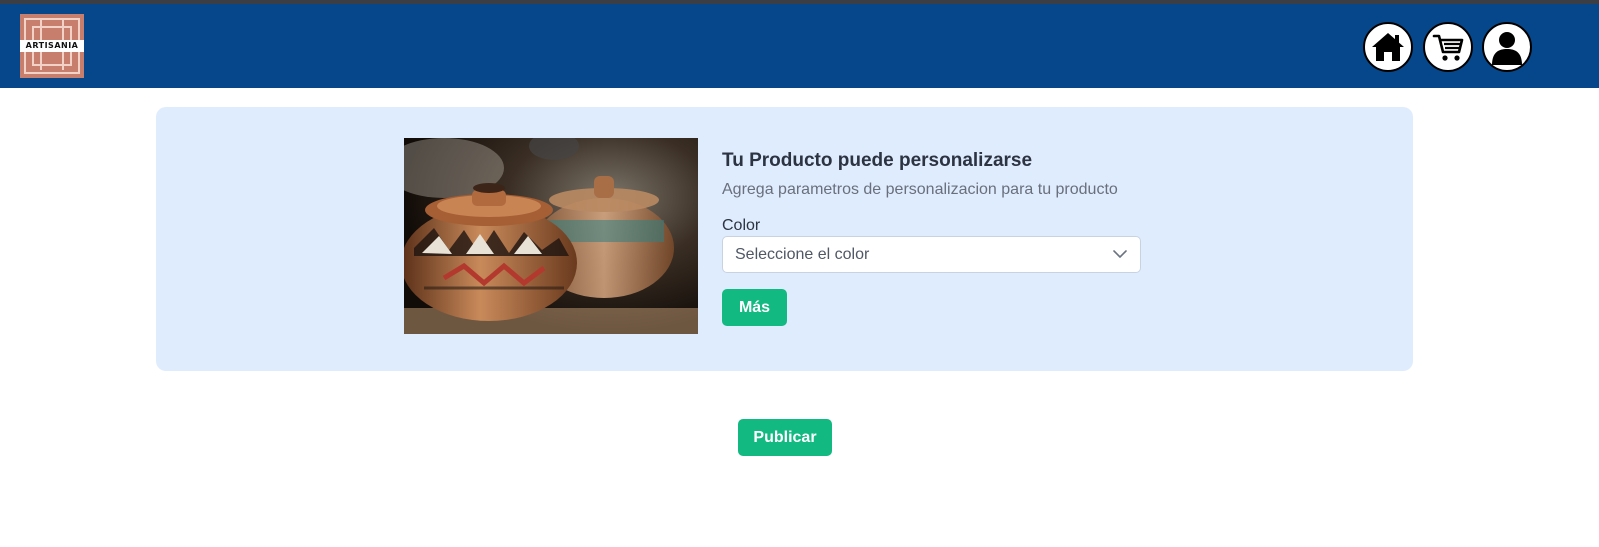 Image resolution: width=1599 pixels, height=547 pixels. I want to click on home-button, so click(1388, 47).